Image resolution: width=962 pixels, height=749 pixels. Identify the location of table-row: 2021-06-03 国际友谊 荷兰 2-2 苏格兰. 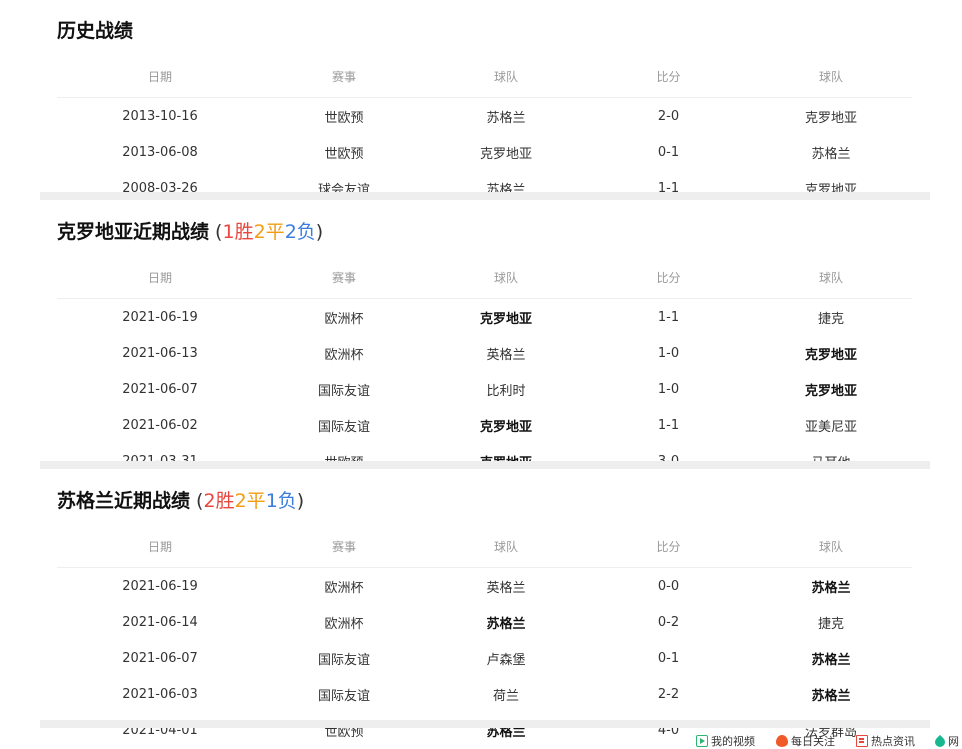
(484, 694).